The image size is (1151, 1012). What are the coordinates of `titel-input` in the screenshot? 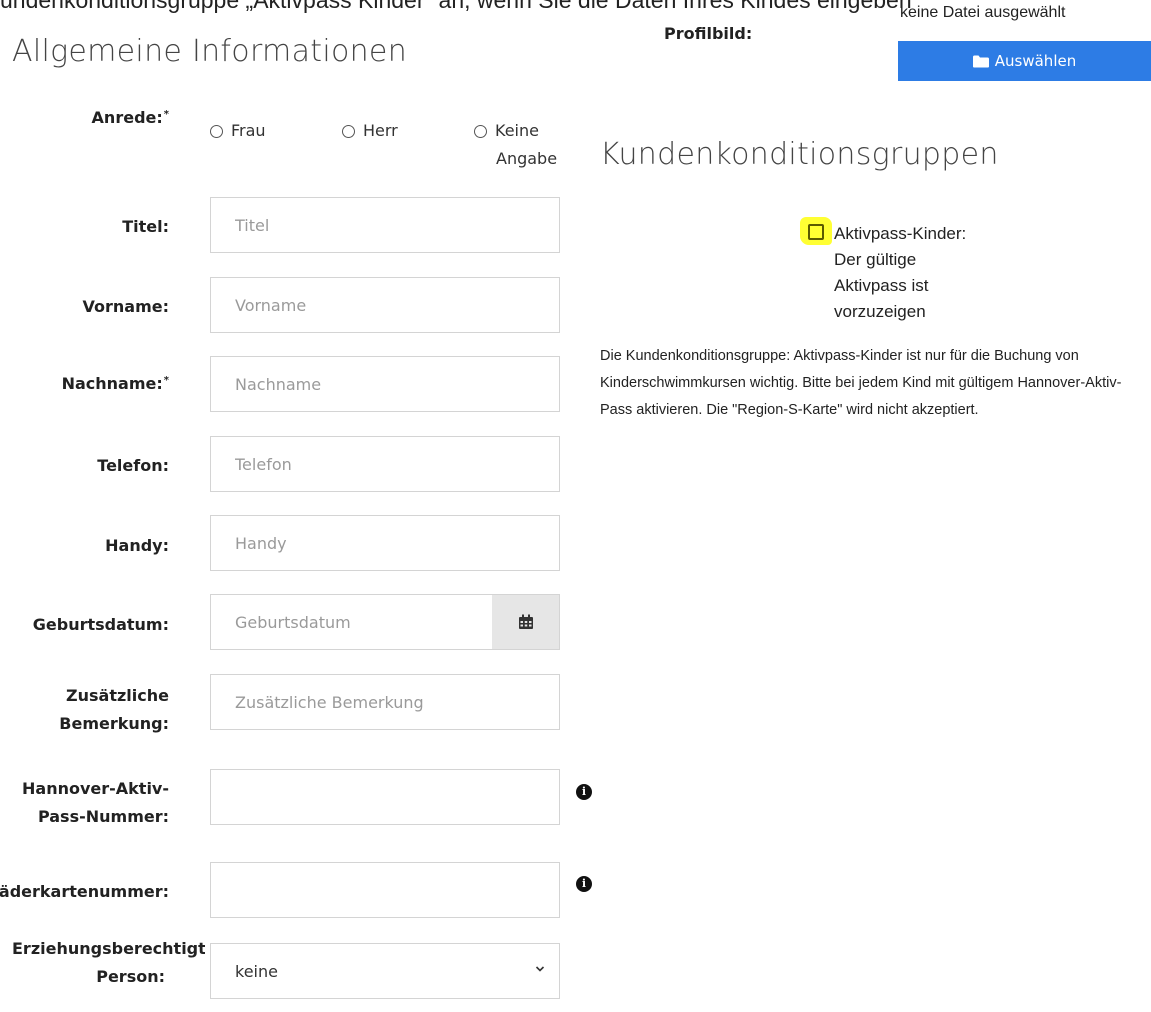 It's located at (385, 225).